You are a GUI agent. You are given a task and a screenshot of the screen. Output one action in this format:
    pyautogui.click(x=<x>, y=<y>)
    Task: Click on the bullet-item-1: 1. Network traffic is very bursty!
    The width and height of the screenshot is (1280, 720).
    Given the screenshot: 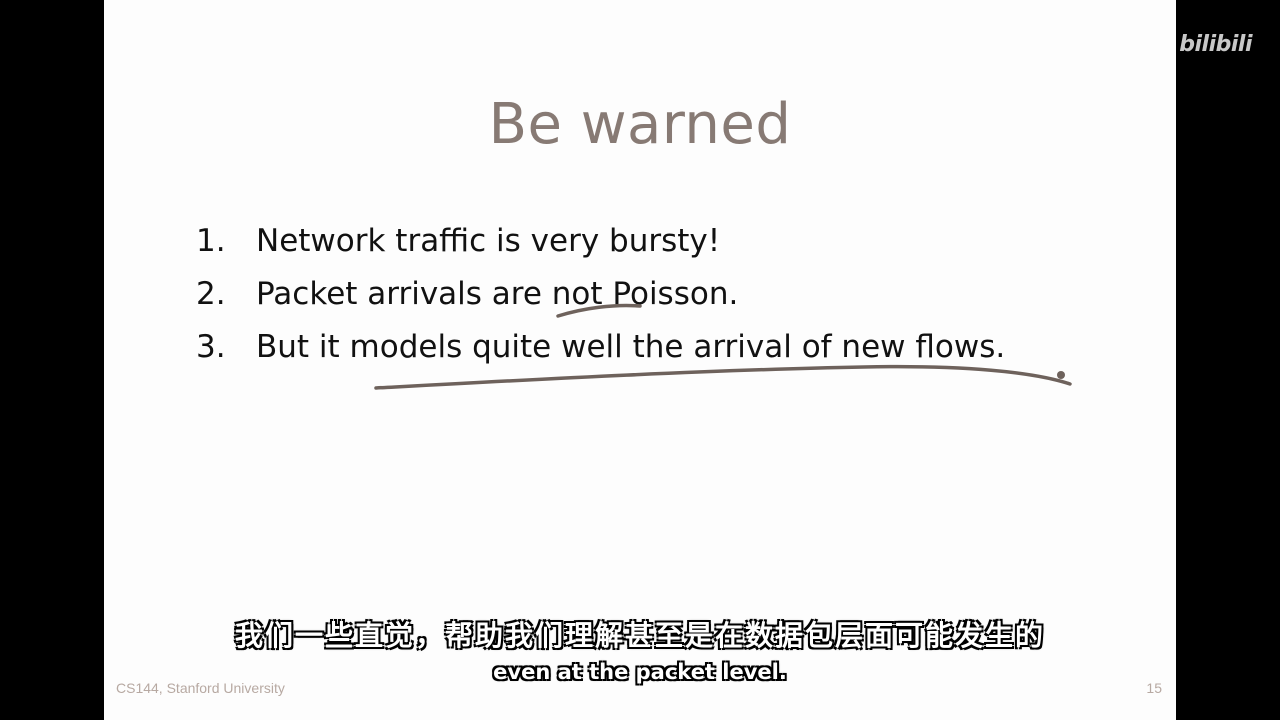 What is the action you would take?
    pyautogui.click(x=600, y=240)
    